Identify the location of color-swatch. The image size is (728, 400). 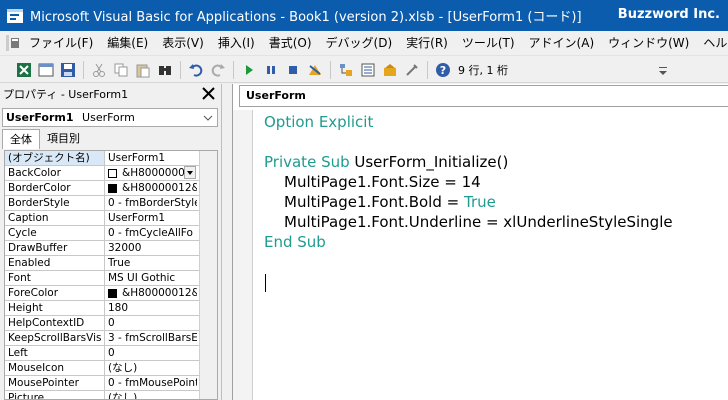
(112, 293).